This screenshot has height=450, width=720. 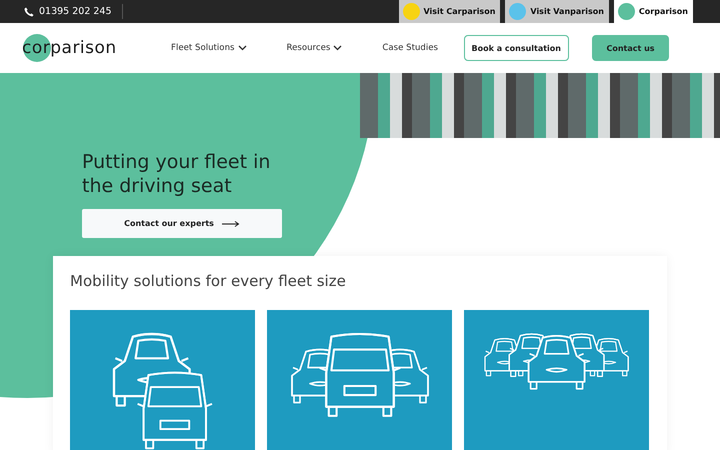 What do you see at coordinates (208, 280) in the screenshot?
I see `section-title: Mobility solutions for every fleet size` at bounding box center [208, 280].